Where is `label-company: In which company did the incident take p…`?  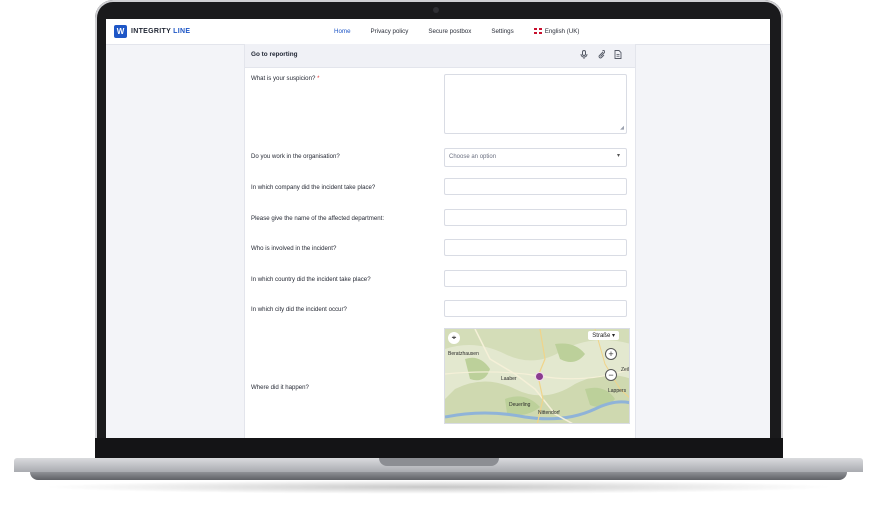 label-company: In which company did the incident take p… is located at coordinates (313, 187).